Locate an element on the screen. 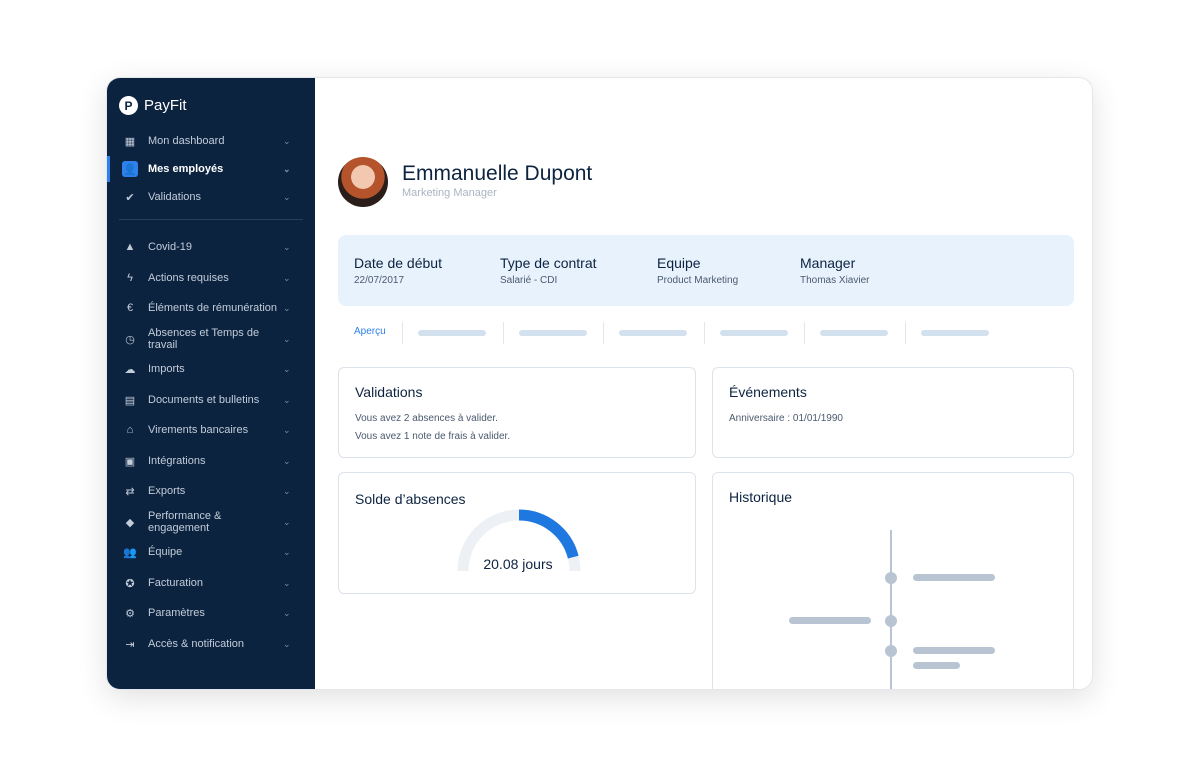 Image resolution: width=1200 pixels, height=768 pixels. info-label: Date de début is located at coordinates (398, 263).